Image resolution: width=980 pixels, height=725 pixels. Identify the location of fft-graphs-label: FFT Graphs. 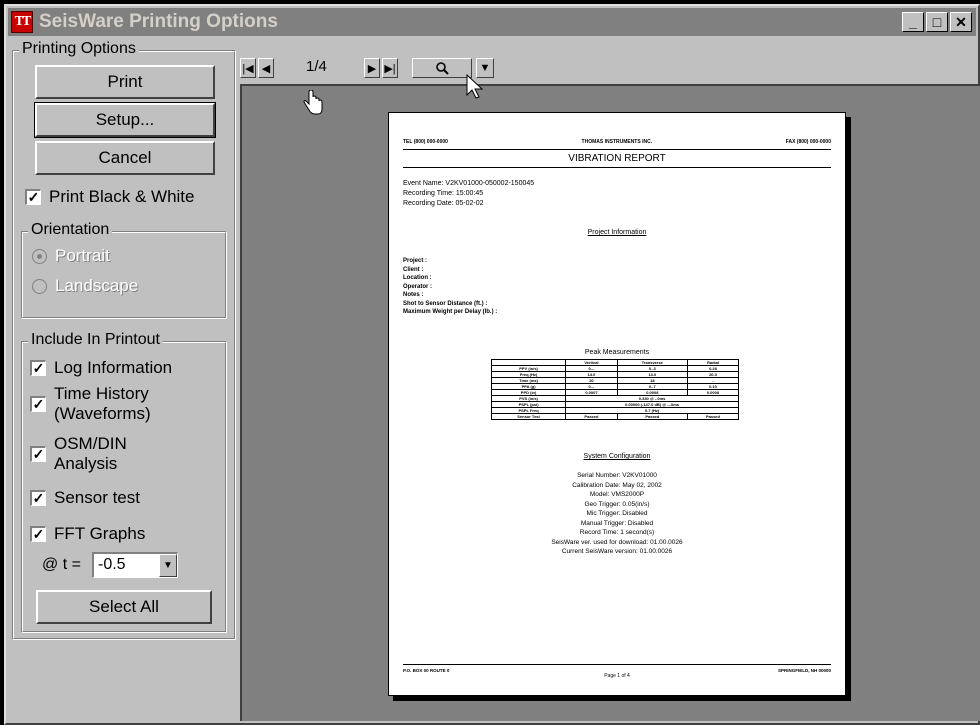
(100, 533).